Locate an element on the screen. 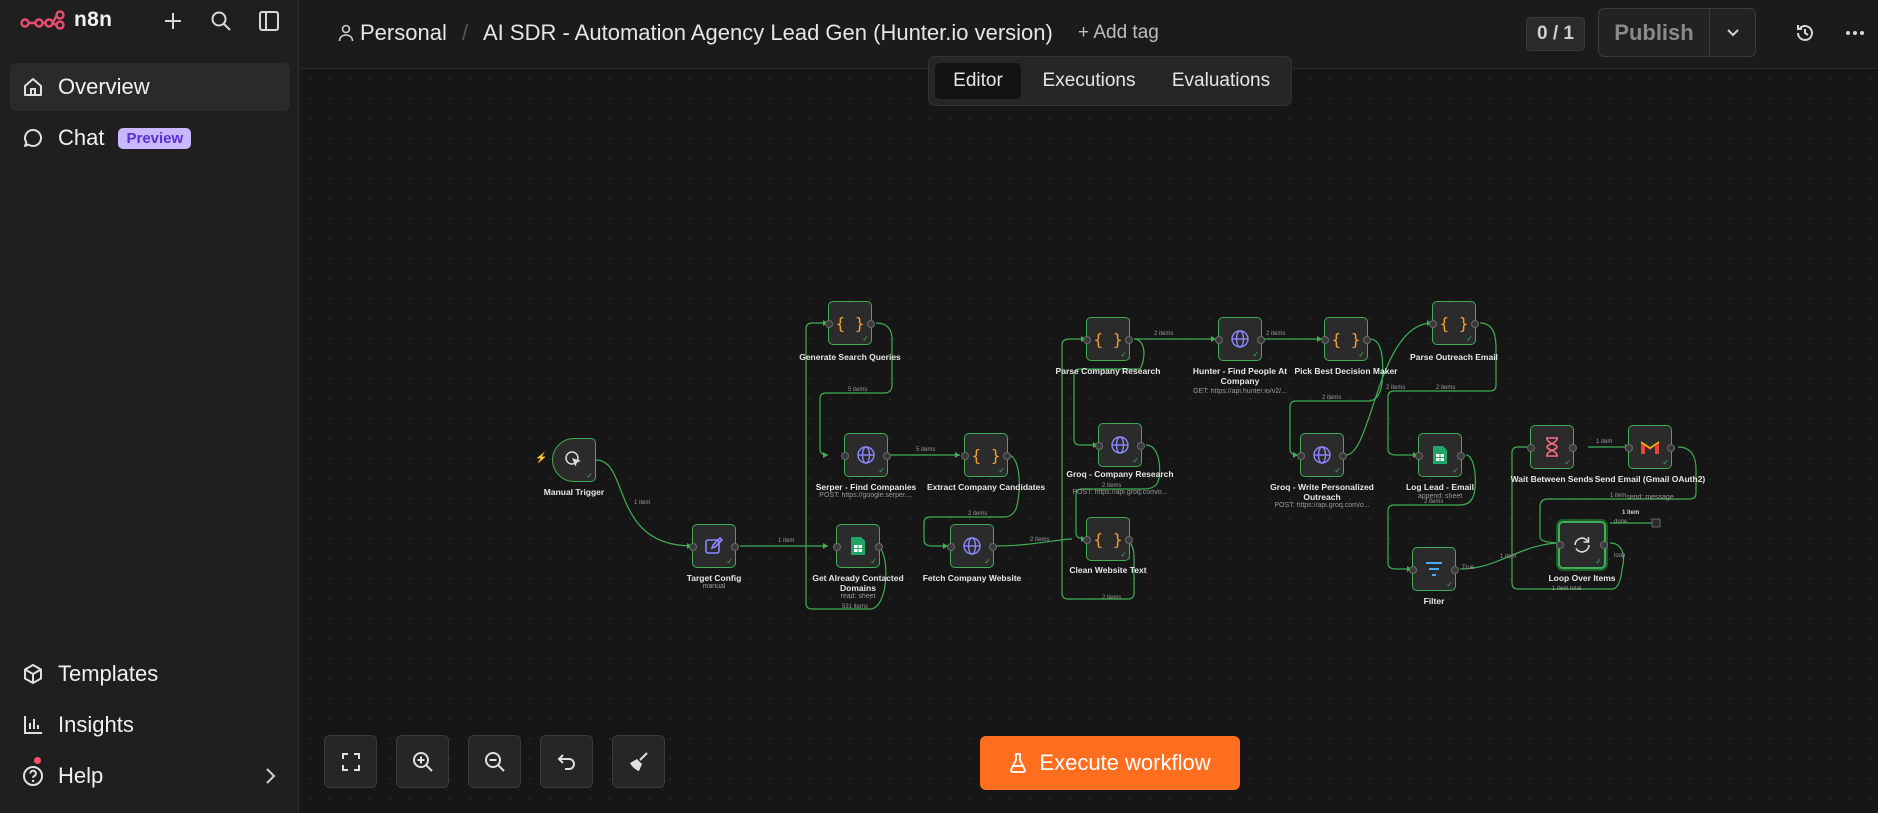 Image resolution: width=1878 pixels, height=813 pixels. sidebar-item-help: Help is located at coordinates (150, 776).